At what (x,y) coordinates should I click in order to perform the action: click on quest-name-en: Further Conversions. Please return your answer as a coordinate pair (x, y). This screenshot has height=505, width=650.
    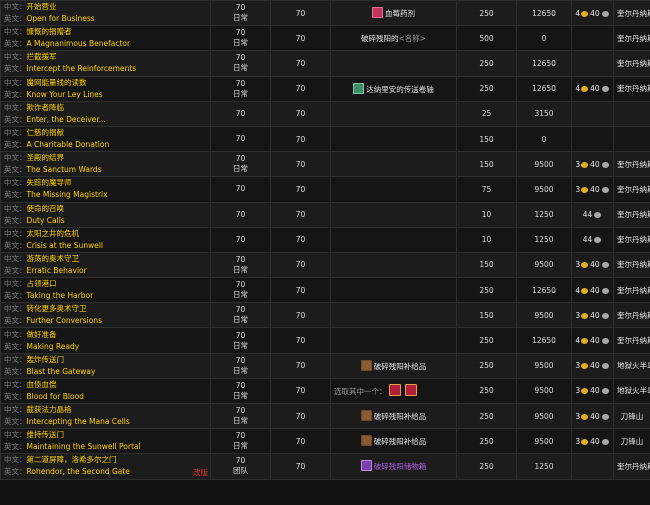
    Looking at the image, I should click on (64, 320).